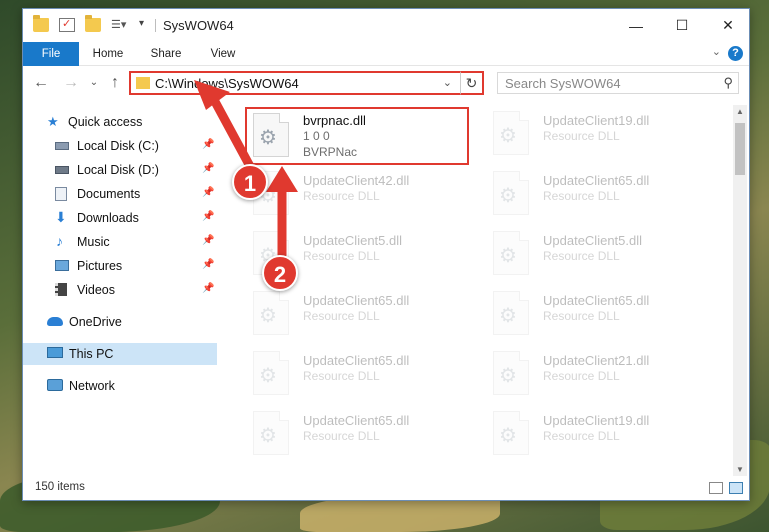 The image size is (769, 532). What do you see at coordinates (740, 291) in the screenshot?
I see `vertical-scrollbar: ▲ ▼` at bounding box center [740, 291].